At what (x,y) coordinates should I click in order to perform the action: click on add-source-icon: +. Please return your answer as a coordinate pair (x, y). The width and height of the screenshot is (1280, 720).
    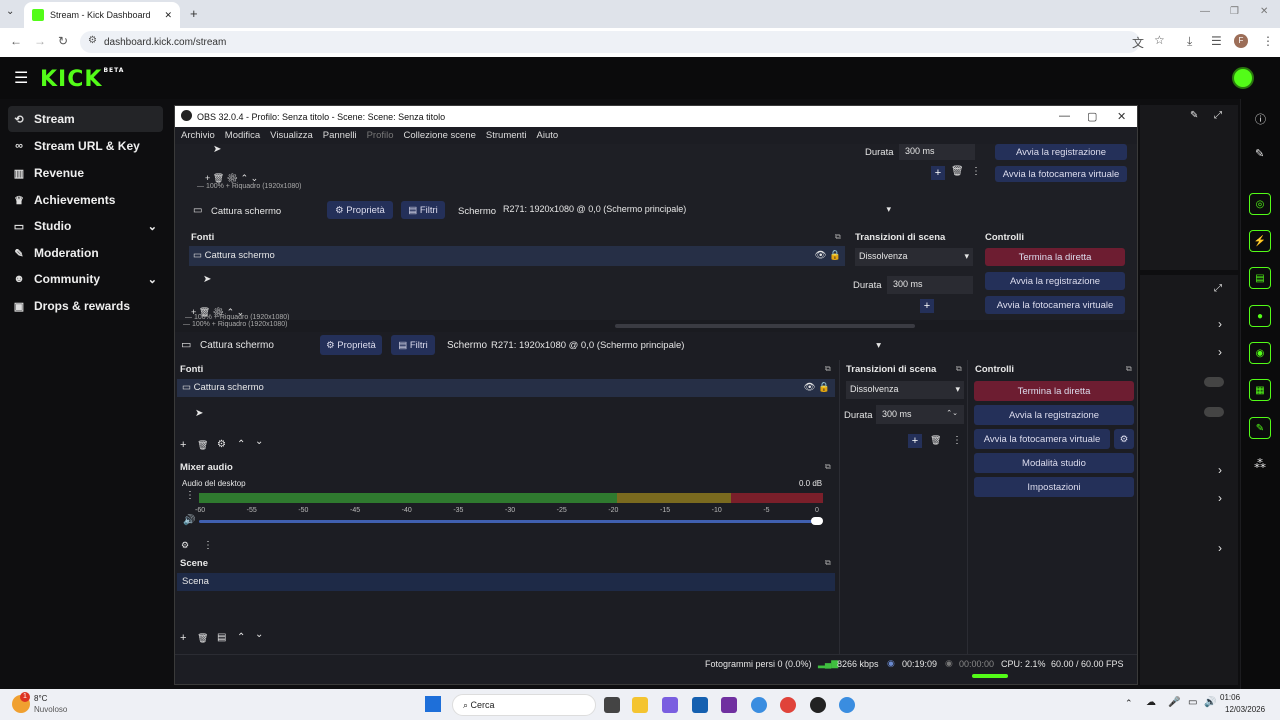
    Looking at the image, I should click on (183, 445).